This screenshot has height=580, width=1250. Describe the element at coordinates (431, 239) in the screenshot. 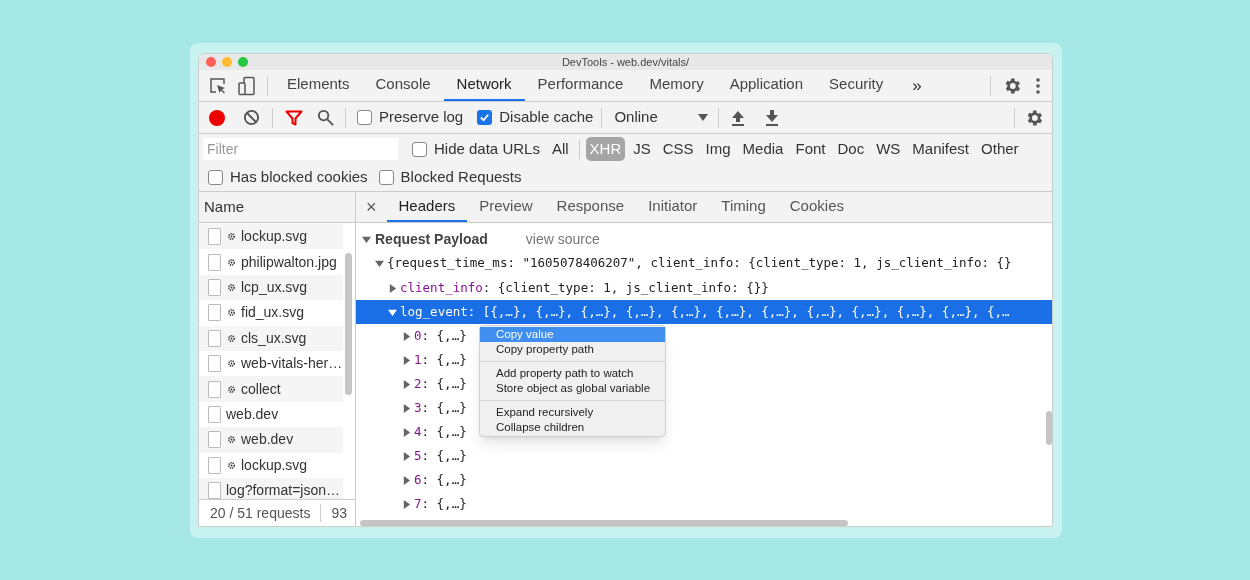

I see `section-title: Request Payload` at that location.